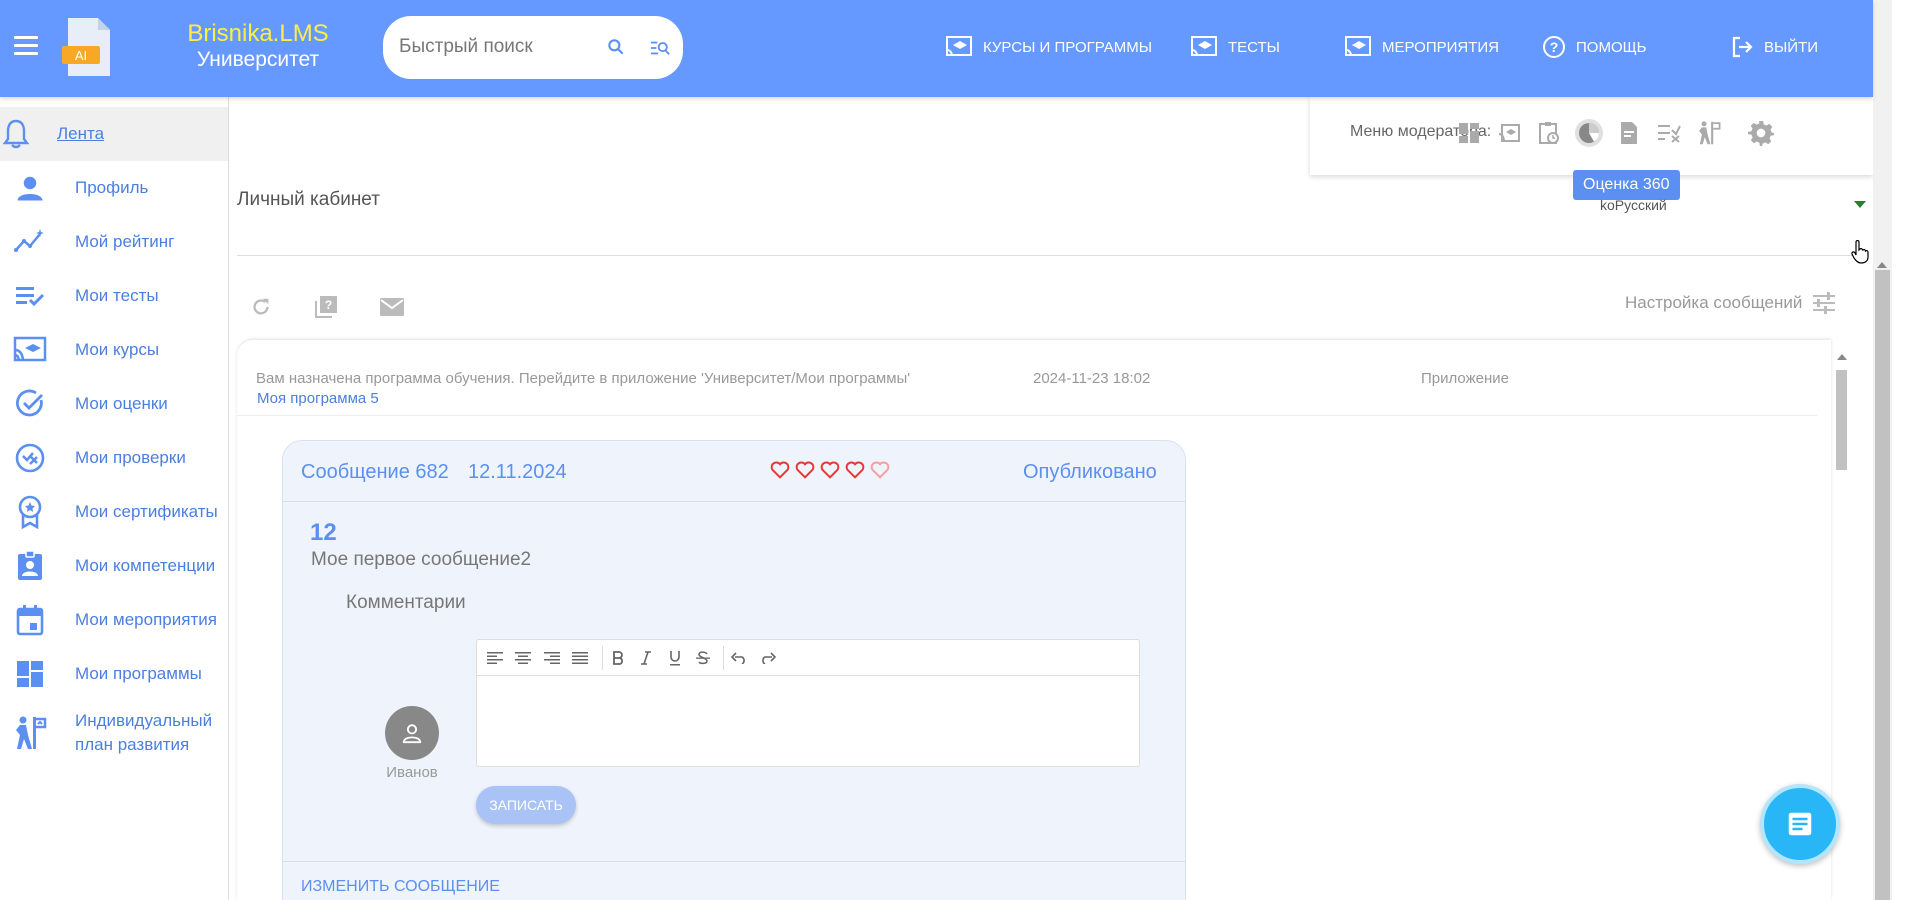  I want to click on cast-icon, so click(30, 350).